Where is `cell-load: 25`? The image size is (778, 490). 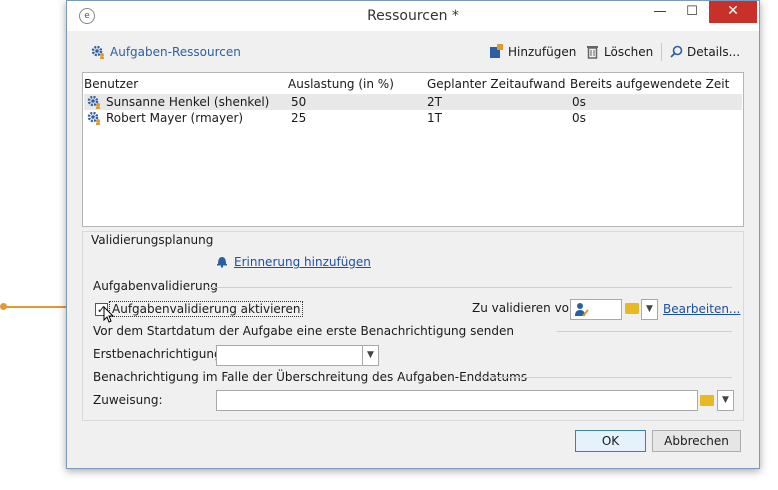 cell-load: 25 is located at coordinates (299, 118).